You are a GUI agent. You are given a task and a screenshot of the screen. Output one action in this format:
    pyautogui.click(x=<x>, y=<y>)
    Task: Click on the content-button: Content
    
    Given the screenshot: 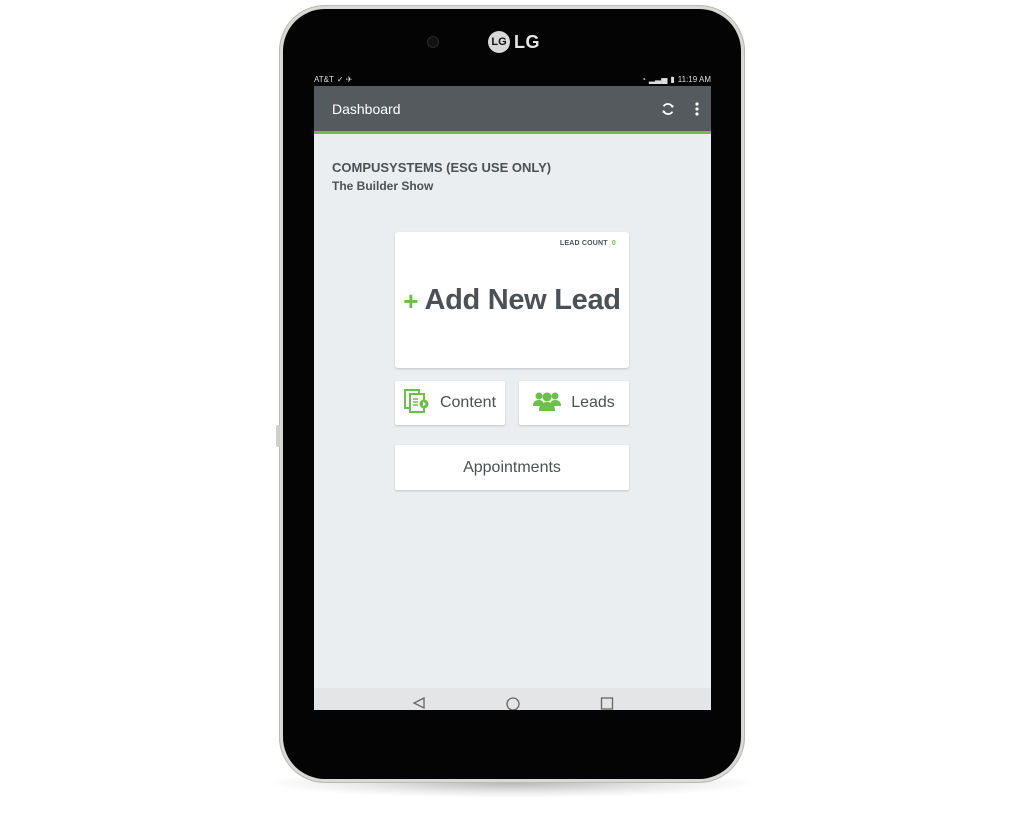 What is the action you would take?
    pyautogui.click(x=450, y=403)
    